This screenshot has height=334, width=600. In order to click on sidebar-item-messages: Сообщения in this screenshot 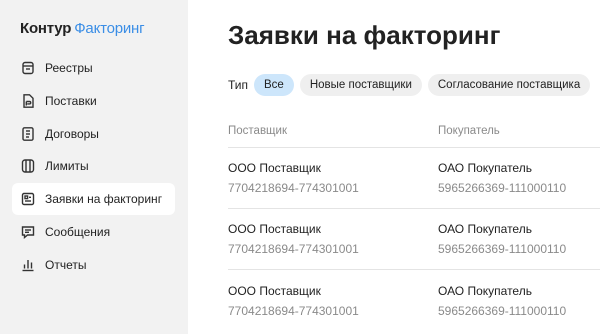, I will do `click(93, 232)`.